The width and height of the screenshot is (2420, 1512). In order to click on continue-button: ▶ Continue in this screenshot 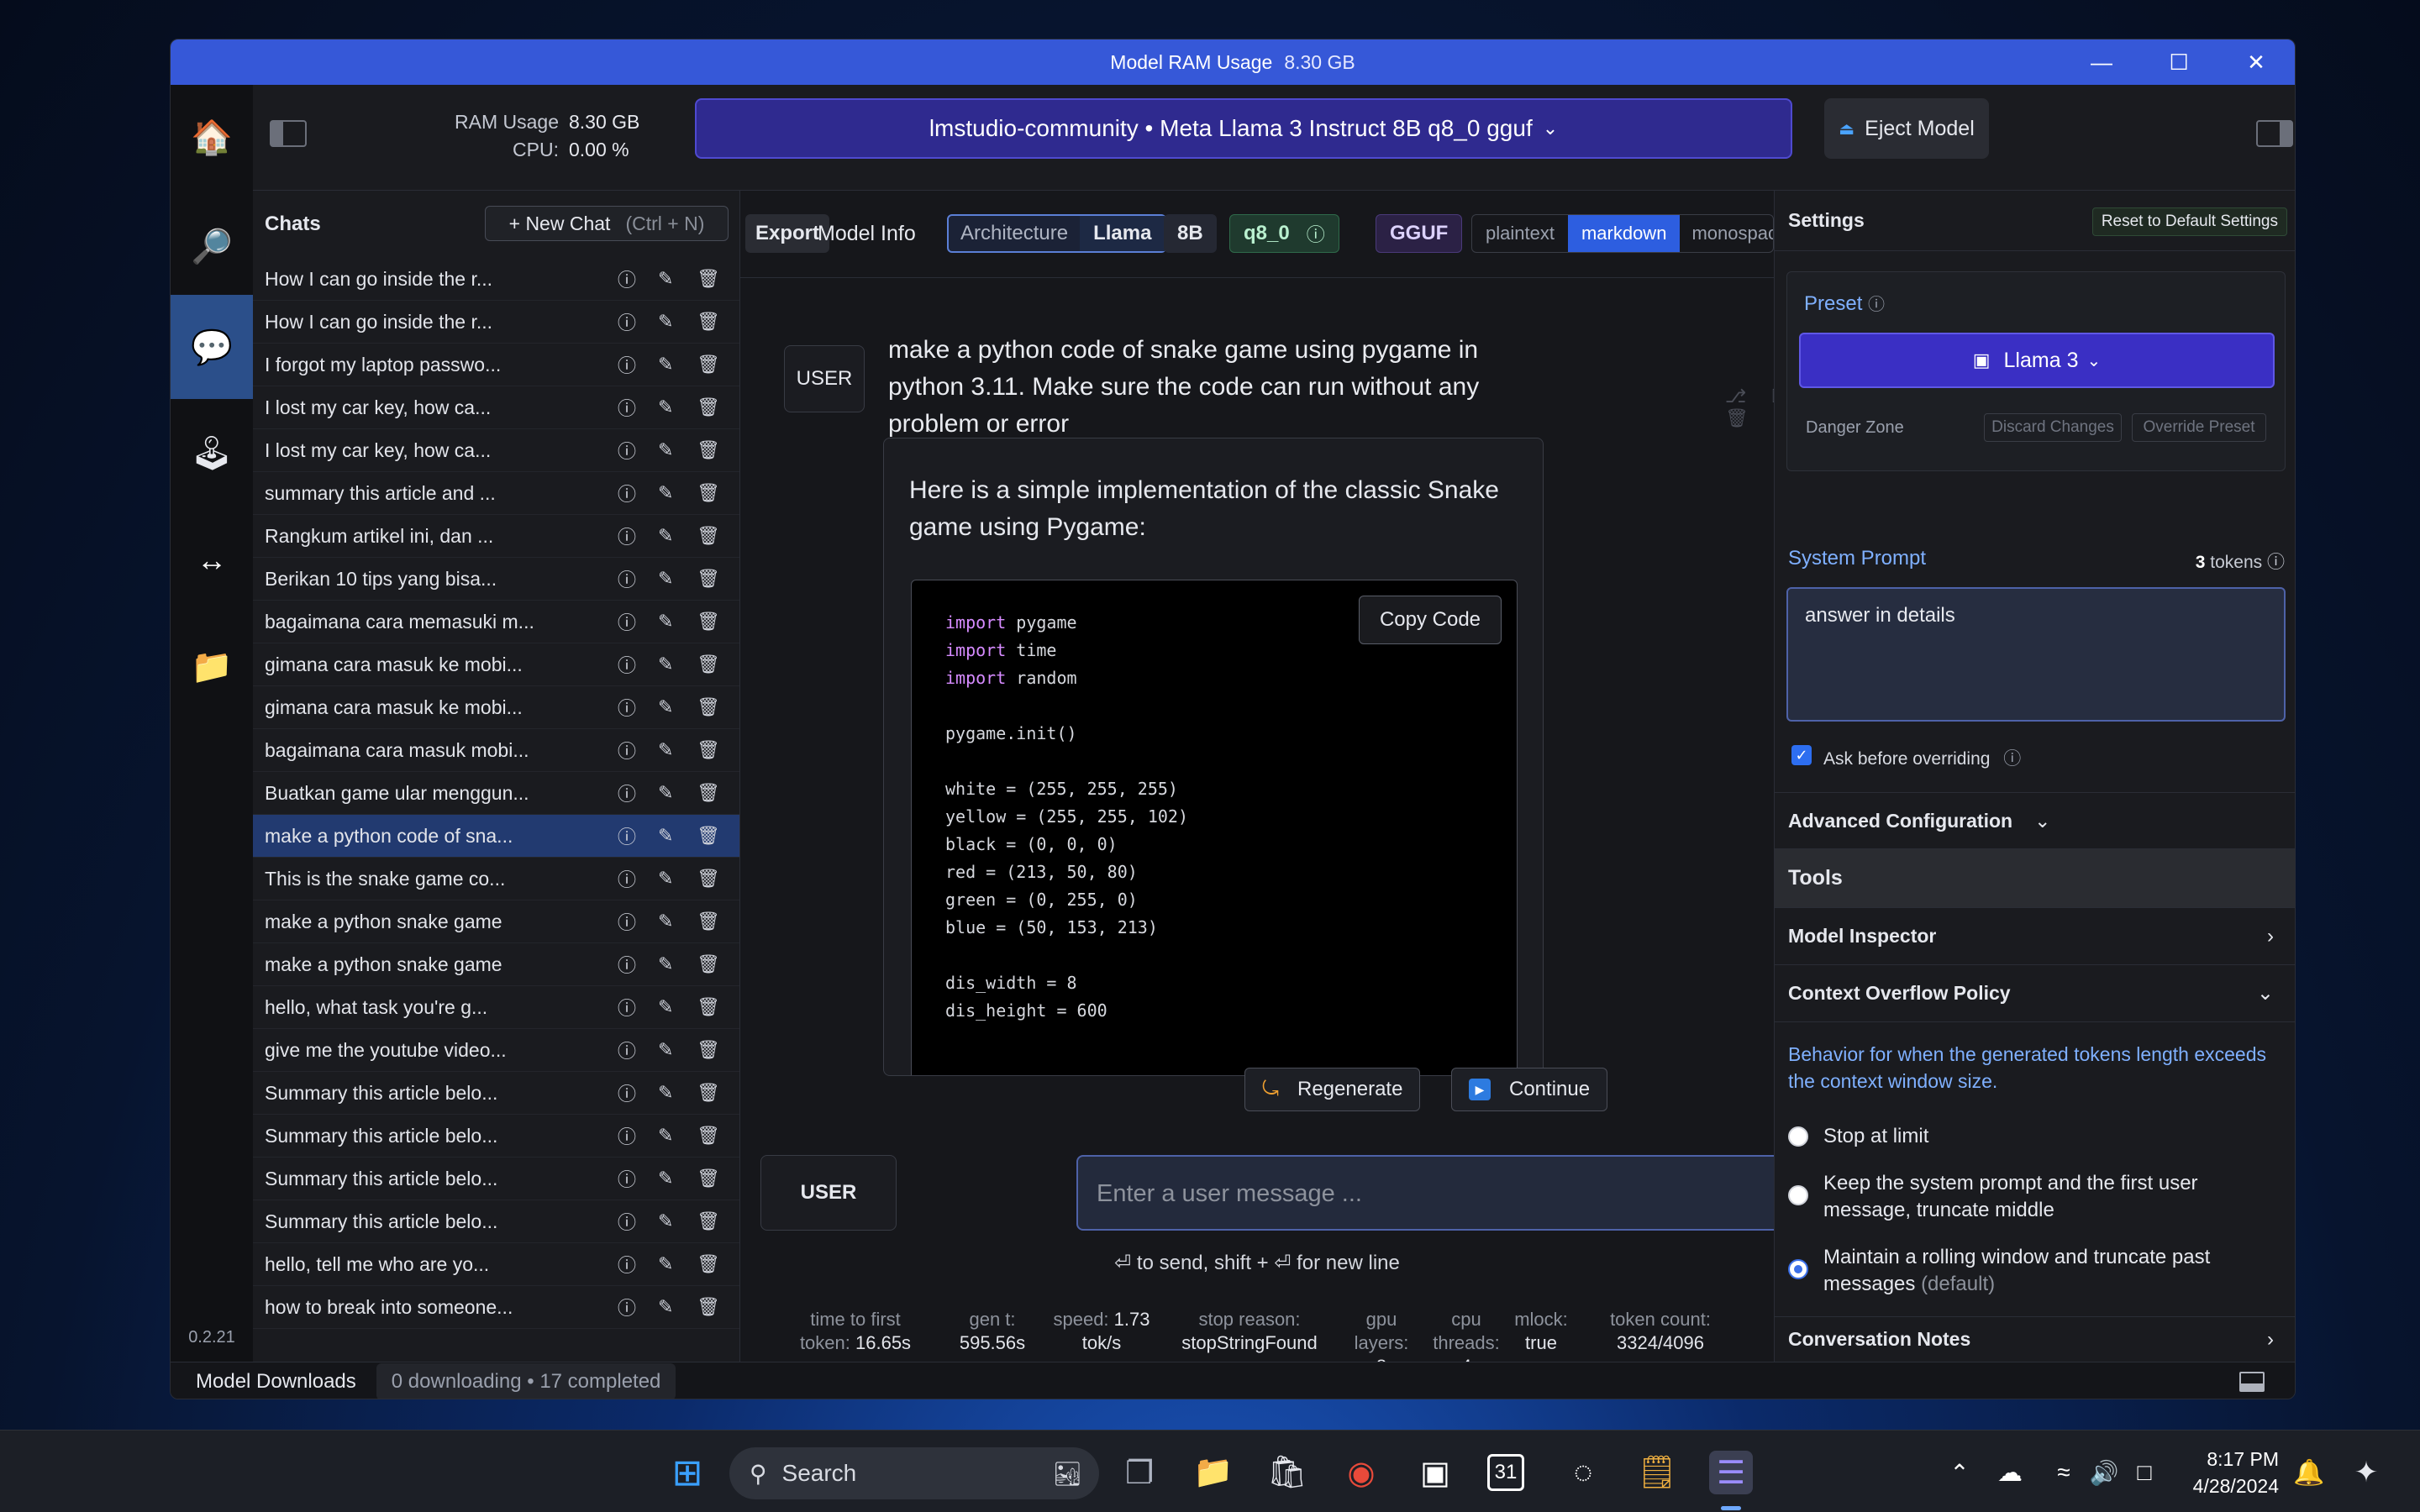, I will do `click(1529, 1089)`.